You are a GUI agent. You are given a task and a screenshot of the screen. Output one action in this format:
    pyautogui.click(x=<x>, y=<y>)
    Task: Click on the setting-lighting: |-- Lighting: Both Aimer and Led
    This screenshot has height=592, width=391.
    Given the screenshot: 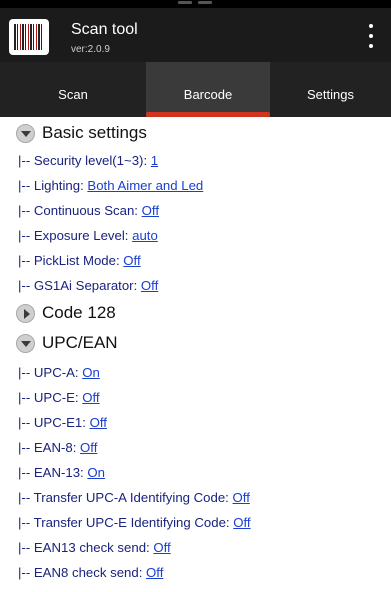 What is the action you would take?
    pyautogui.click(x=111, y=185)
    